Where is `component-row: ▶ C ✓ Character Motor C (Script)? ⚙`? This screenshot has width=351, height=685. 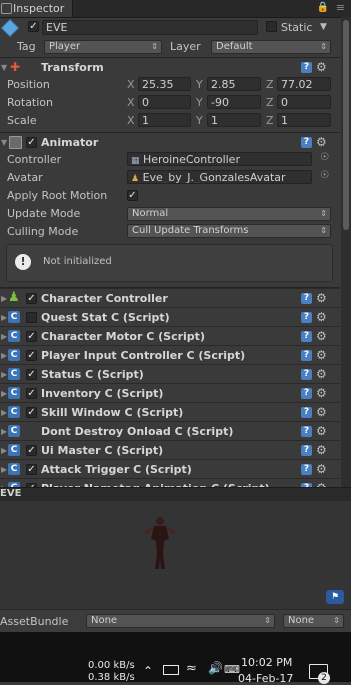
component-row: ▶ C ✓ Character Motor C (Script)? ⚙ is located at coordinates (170, 336).